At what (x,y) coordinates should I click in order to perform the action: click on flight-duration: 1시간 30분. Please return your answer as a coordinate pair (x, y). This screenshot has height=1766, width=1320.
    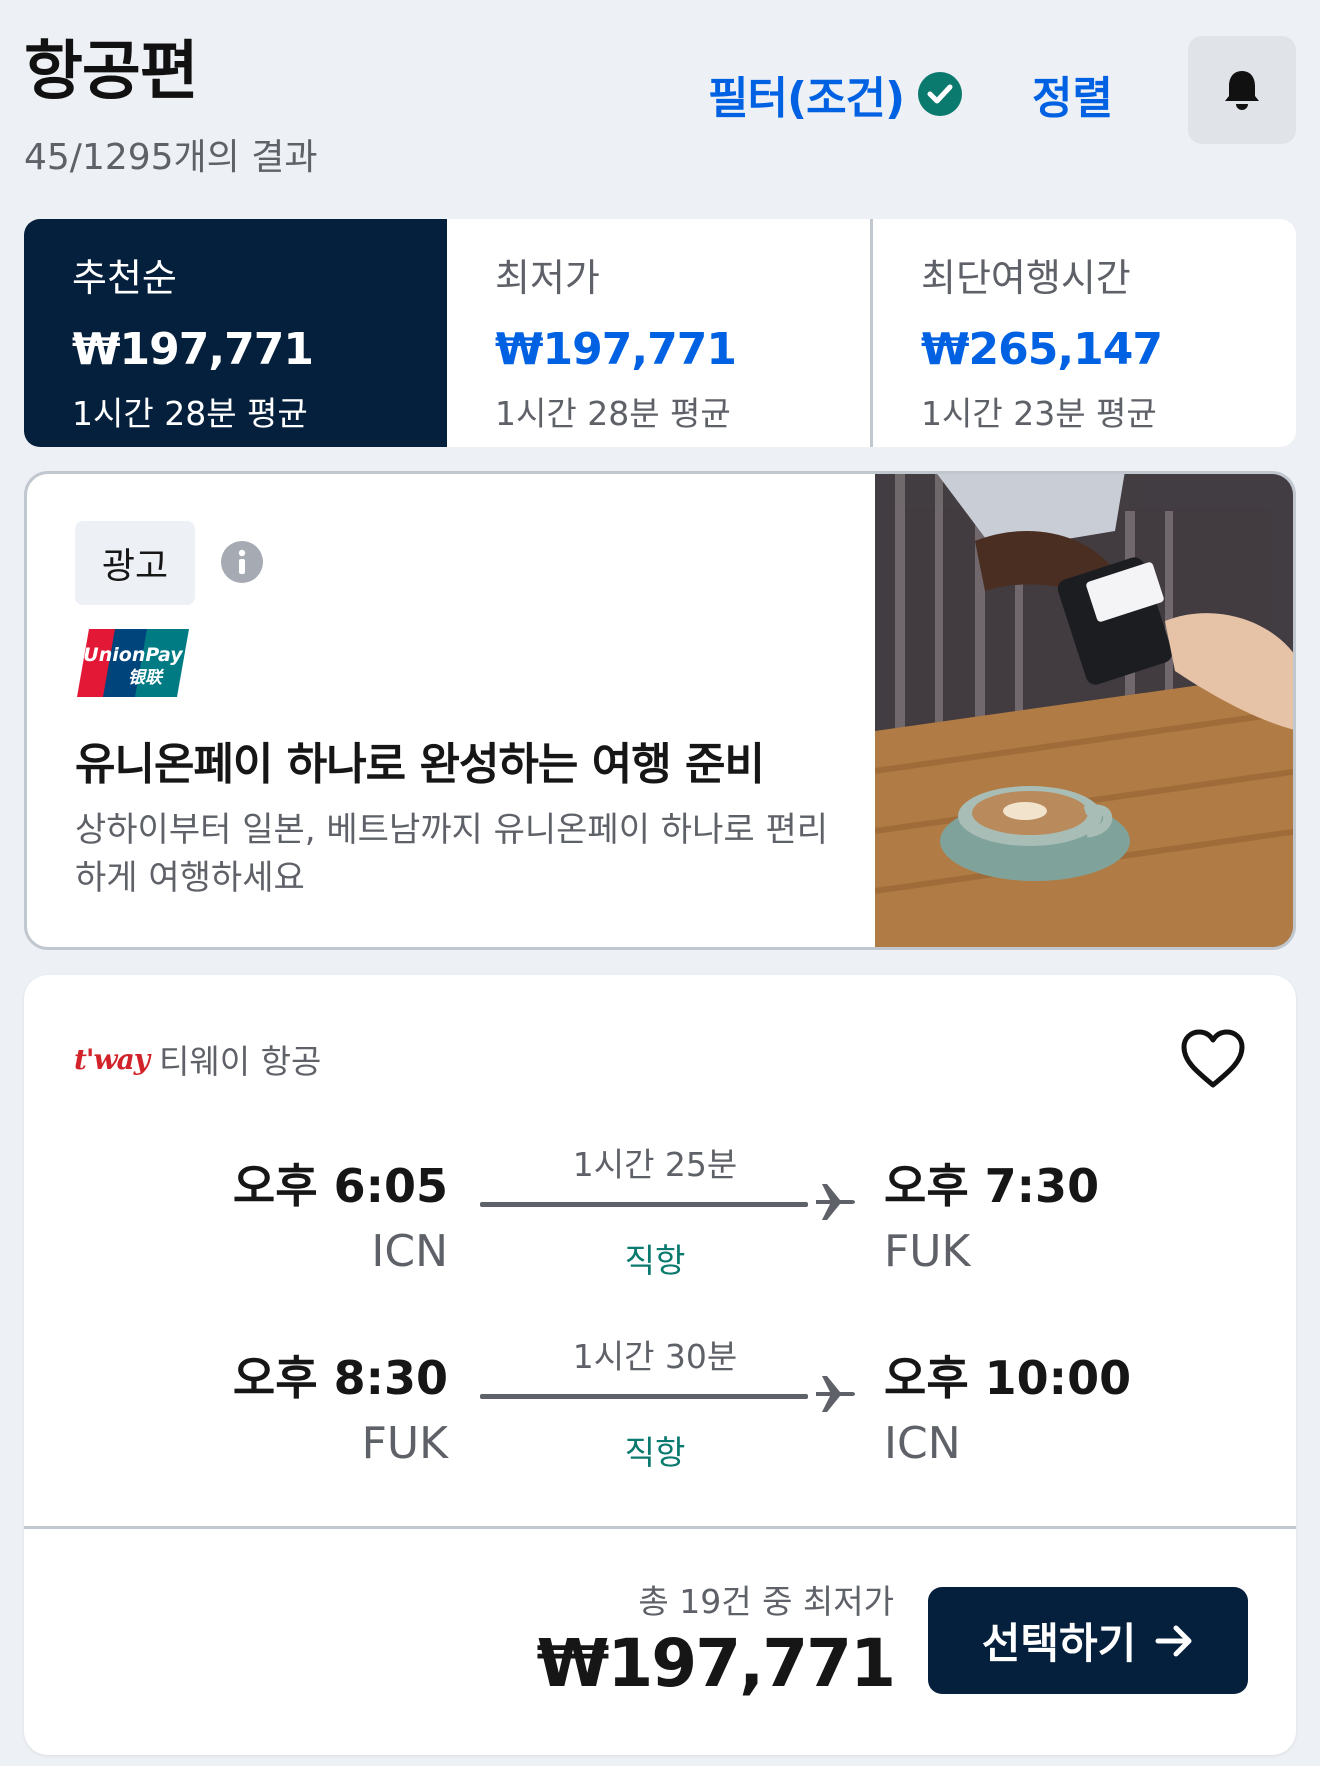
    Looking at the image, I should click on (655, 1356).